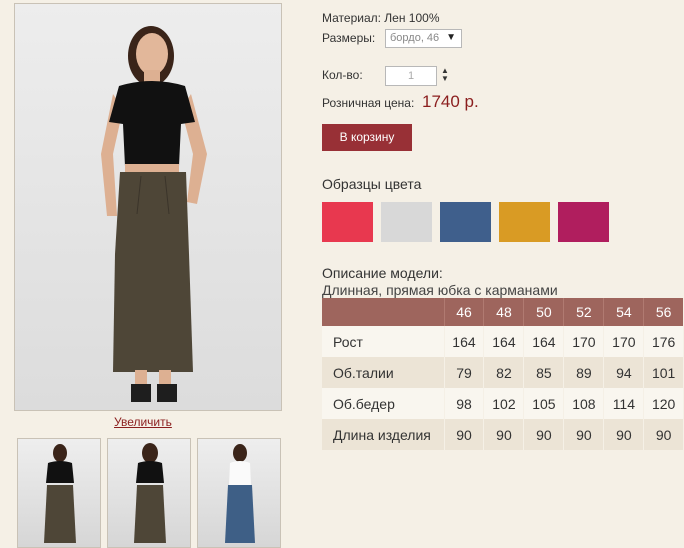 The height and width of the screenshot is (548, 684). Describe the element at coordinates (463, 312) in the screenshot. I see `header-cell: 46` at that location.